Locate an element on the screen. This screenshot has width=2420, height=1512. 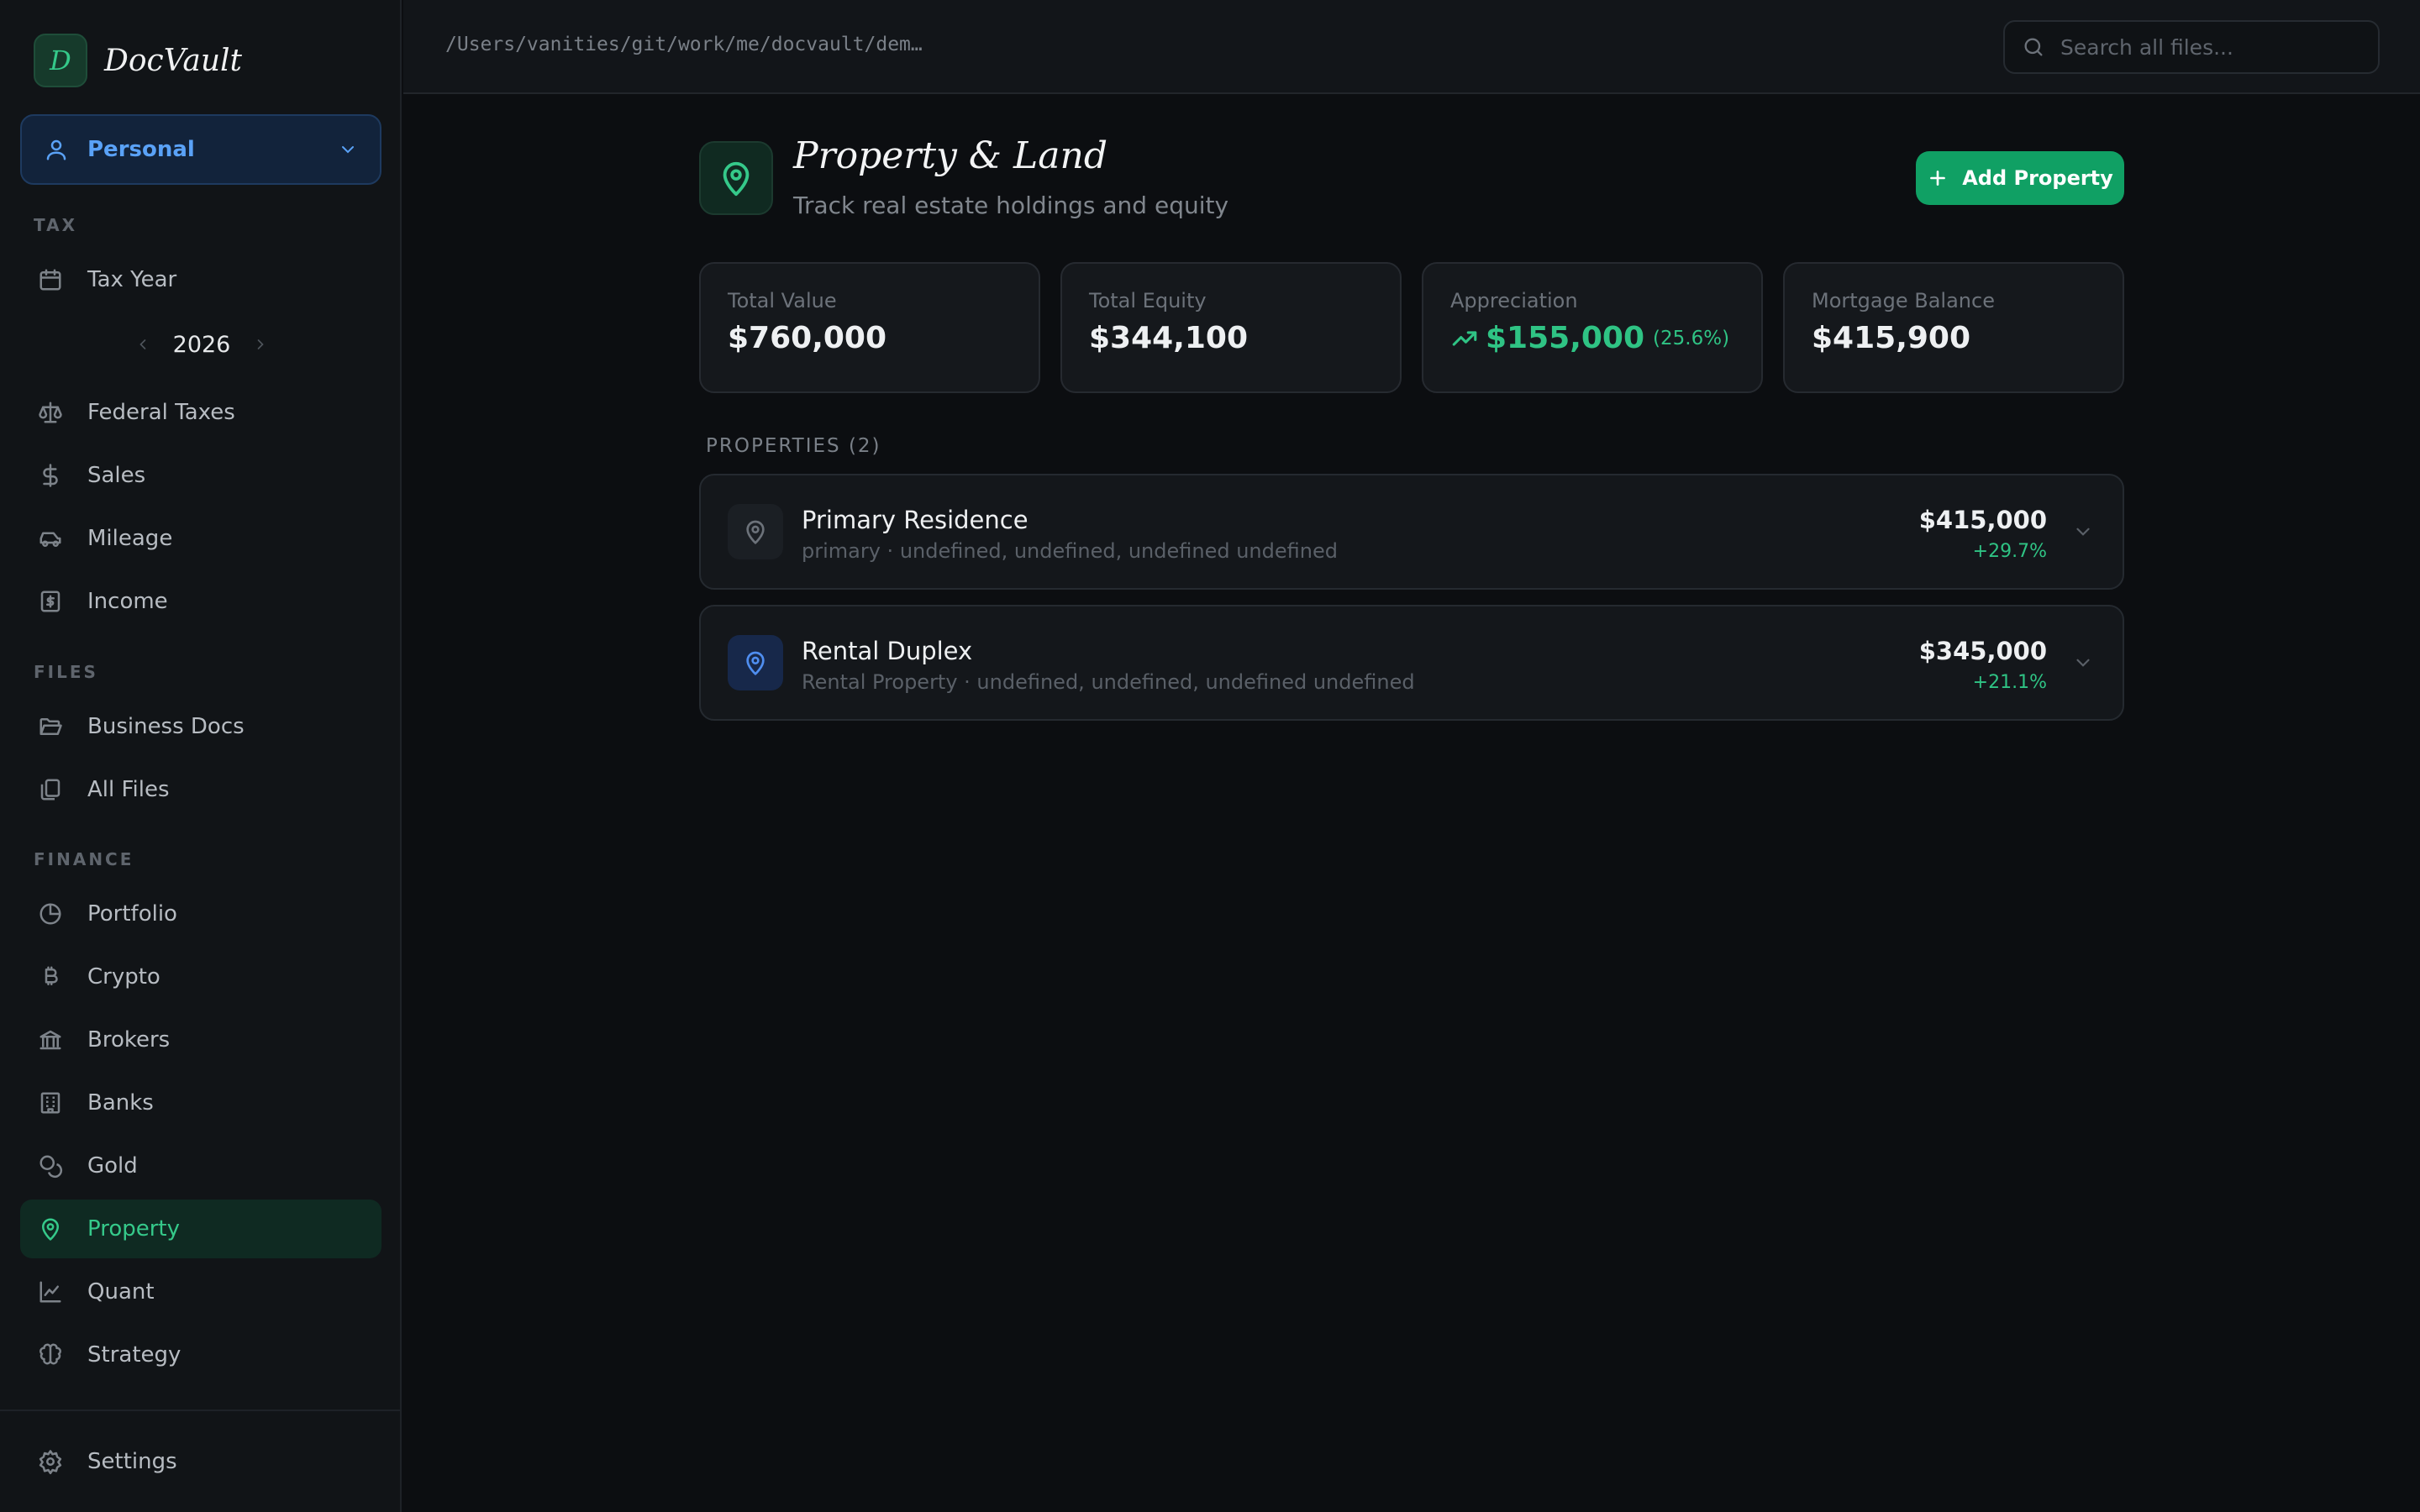
chevron-right-icon is located at coordinates (261, 344).